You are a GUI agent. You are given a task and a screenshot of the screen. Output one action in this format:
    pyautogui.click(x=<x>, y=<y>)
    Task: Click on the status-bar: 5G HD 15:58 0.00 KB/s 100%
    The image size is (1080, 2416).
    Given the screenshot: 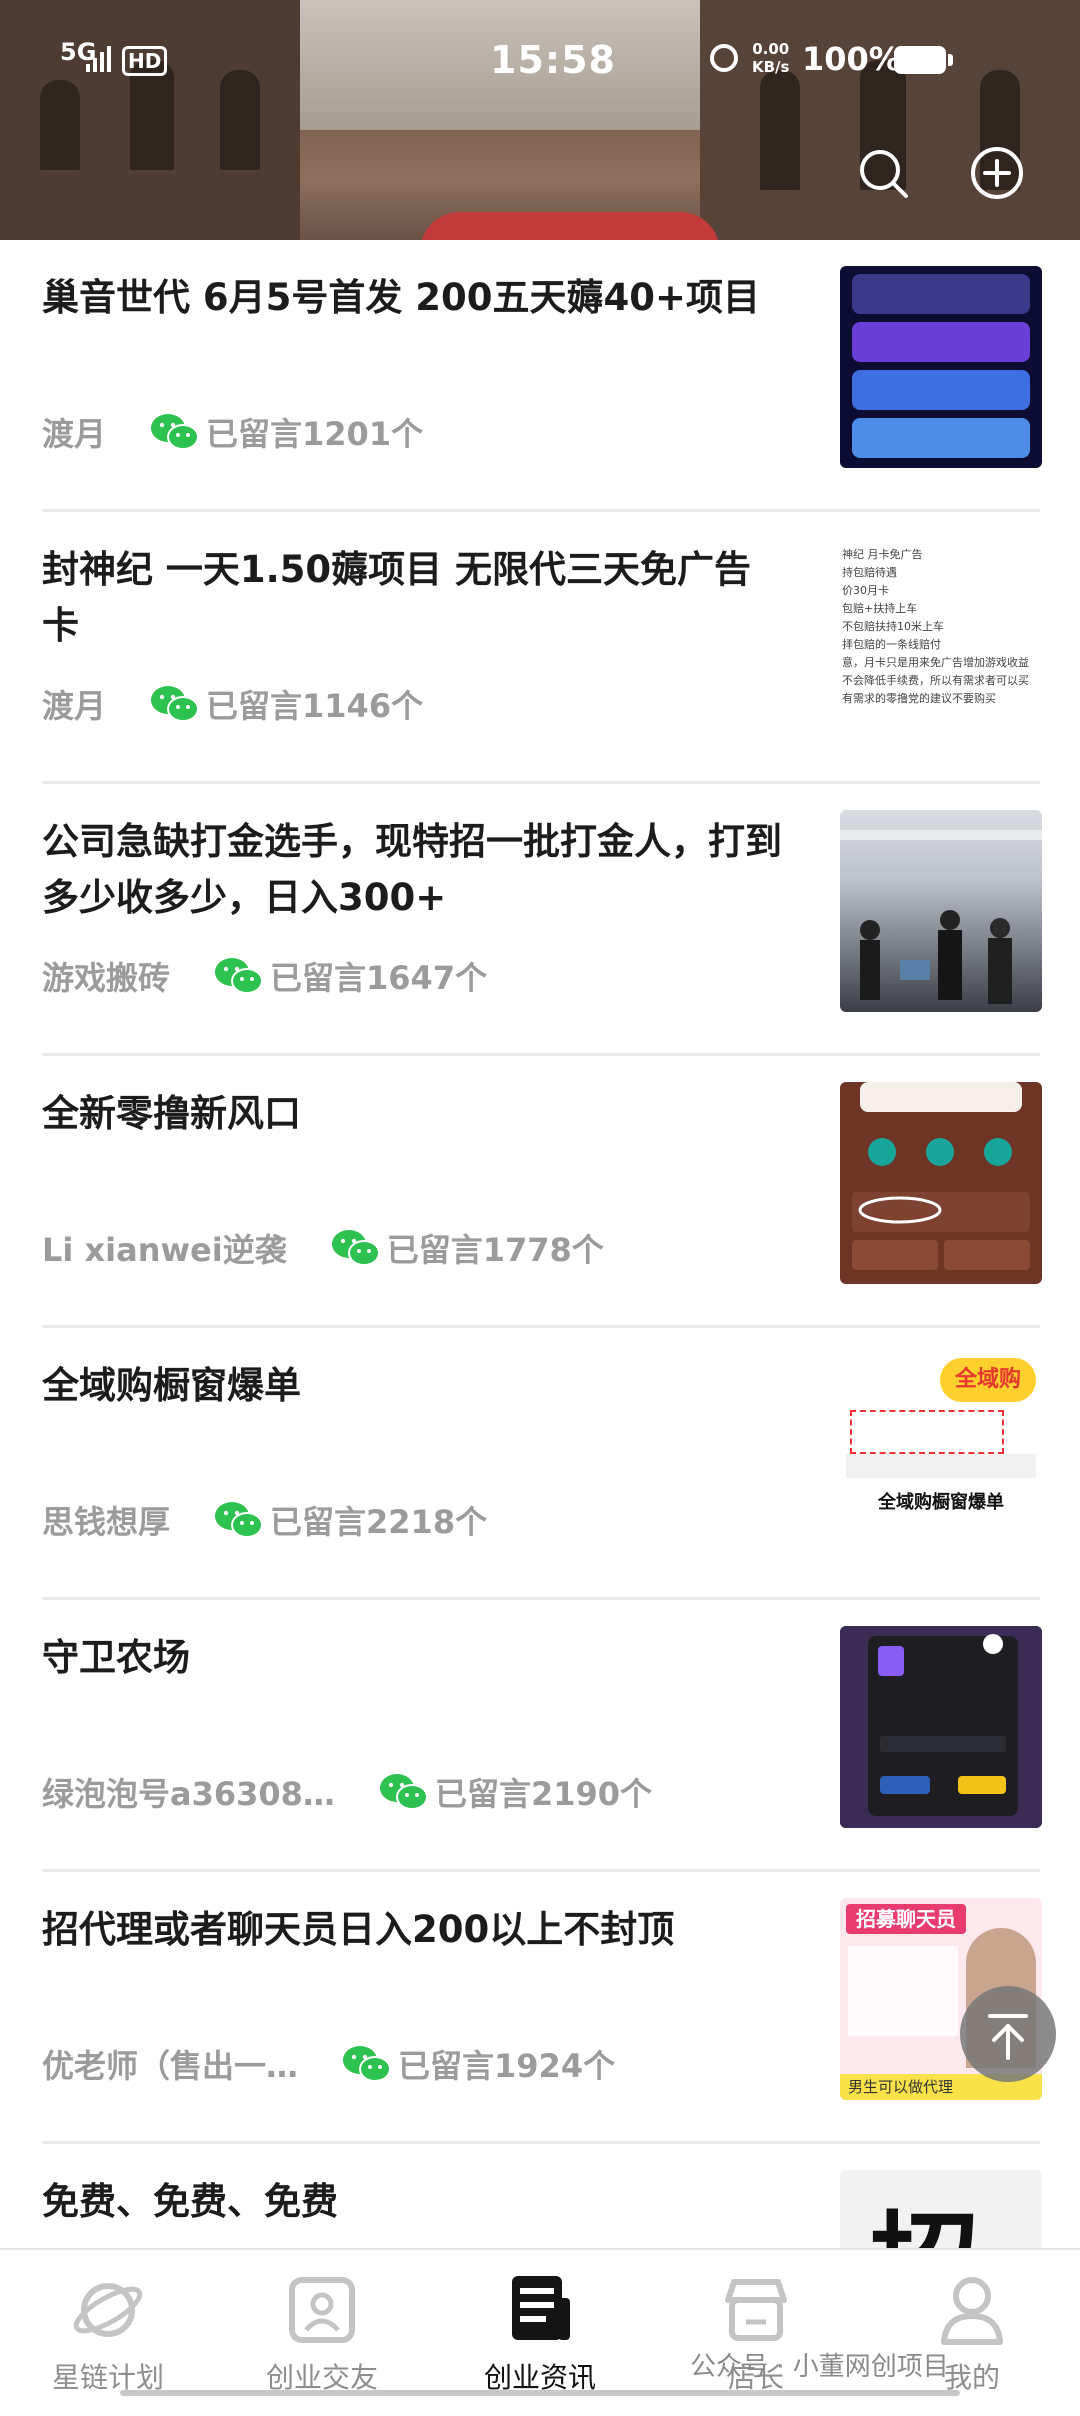 What is the action you would take?
    pyautogui.click(x=540, y=60)
    